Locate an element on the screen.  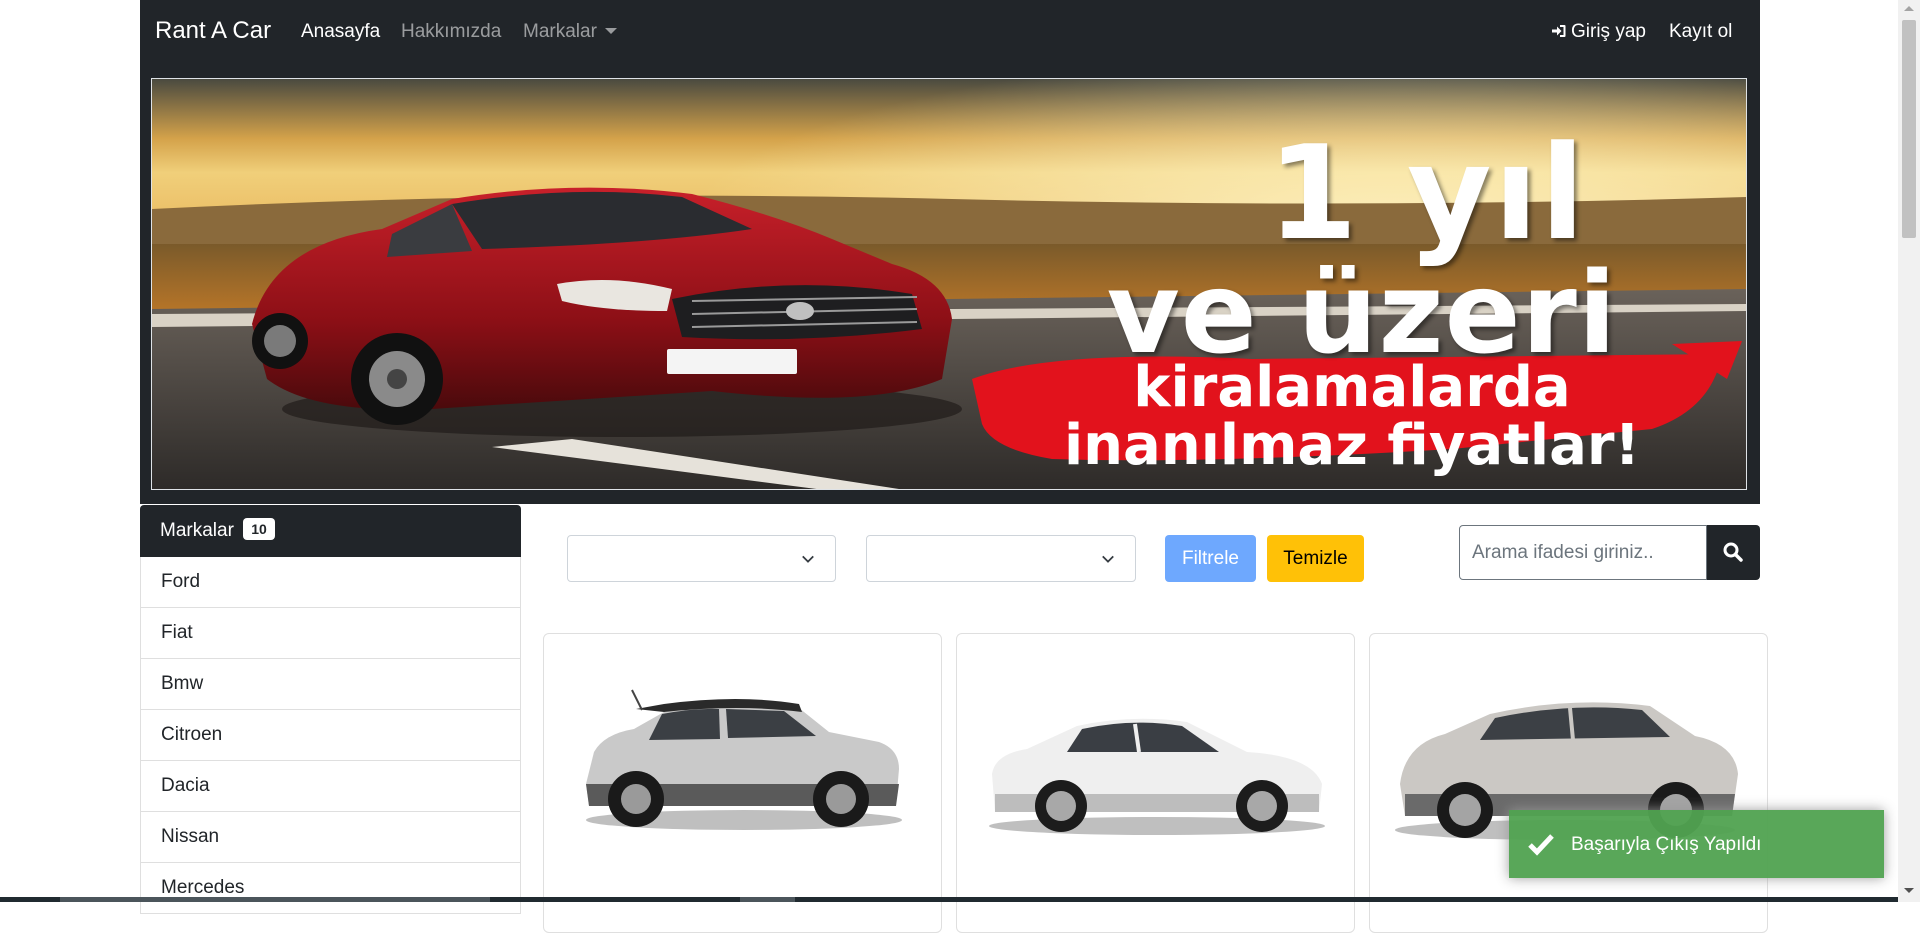
login-link: Giriş yap is located at coordinates (1598, 32).